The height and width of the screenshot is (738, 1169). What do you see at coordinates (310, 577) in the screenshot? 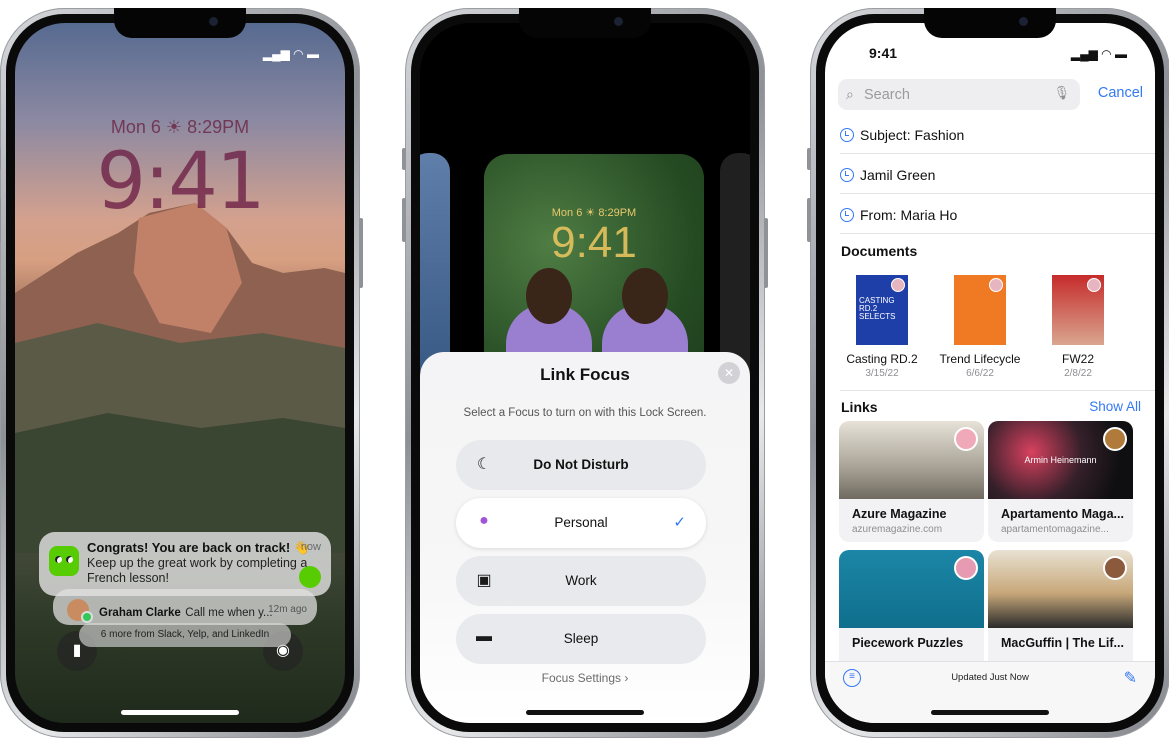
I see `owl-icon` at bounding box center [310, 577].